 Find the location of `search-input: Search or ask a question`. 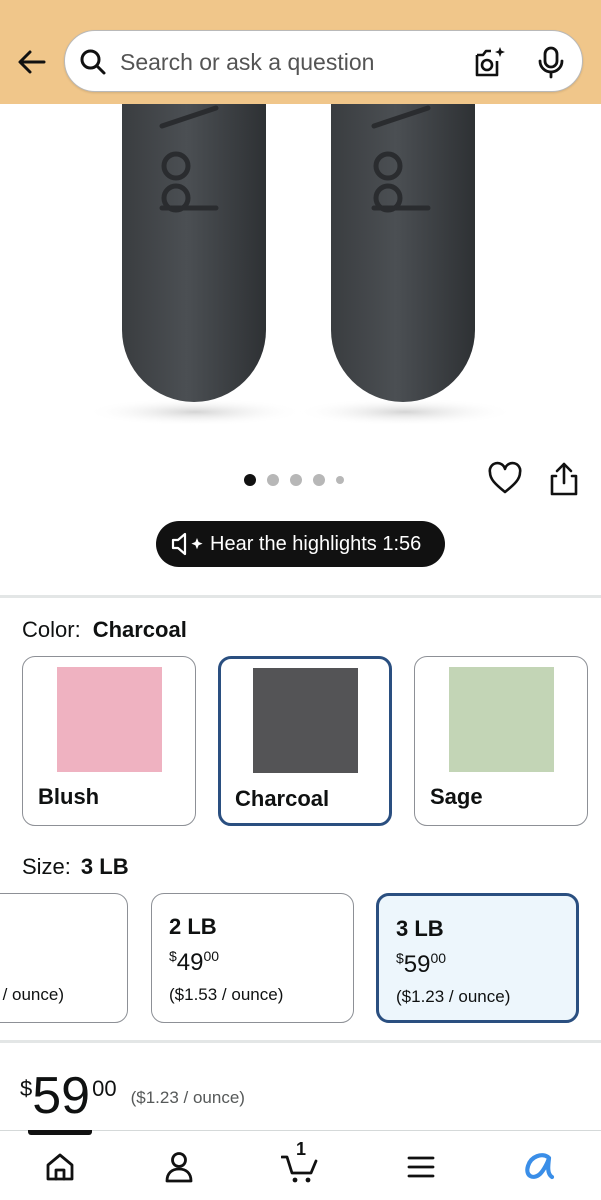

search-input: Search or ask a question is located at coordinates (247, 62).